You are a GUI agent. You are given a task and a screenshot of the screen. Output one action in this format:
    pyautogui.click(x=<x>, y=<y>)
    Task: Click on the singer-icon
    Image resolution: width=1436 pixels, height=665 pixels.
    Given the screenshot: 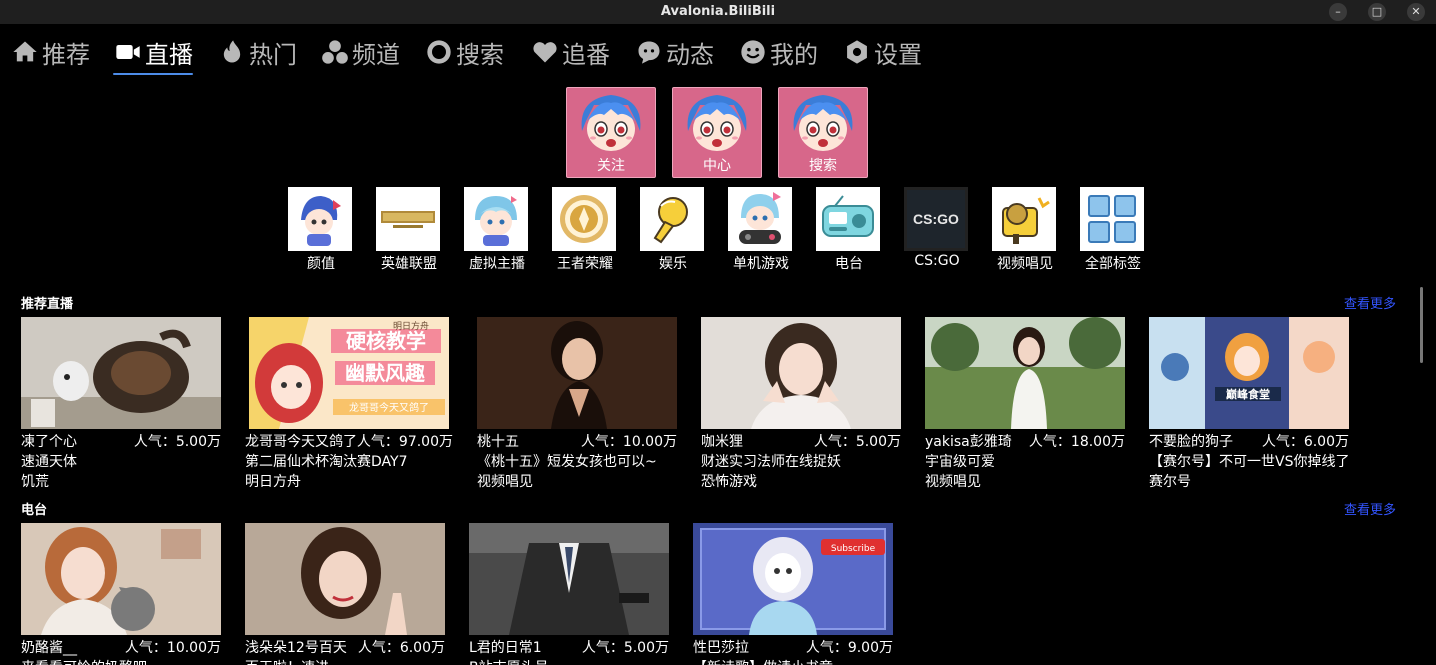 What is the action you would take?
    pyautogui.click(x=1024, y=219)
    